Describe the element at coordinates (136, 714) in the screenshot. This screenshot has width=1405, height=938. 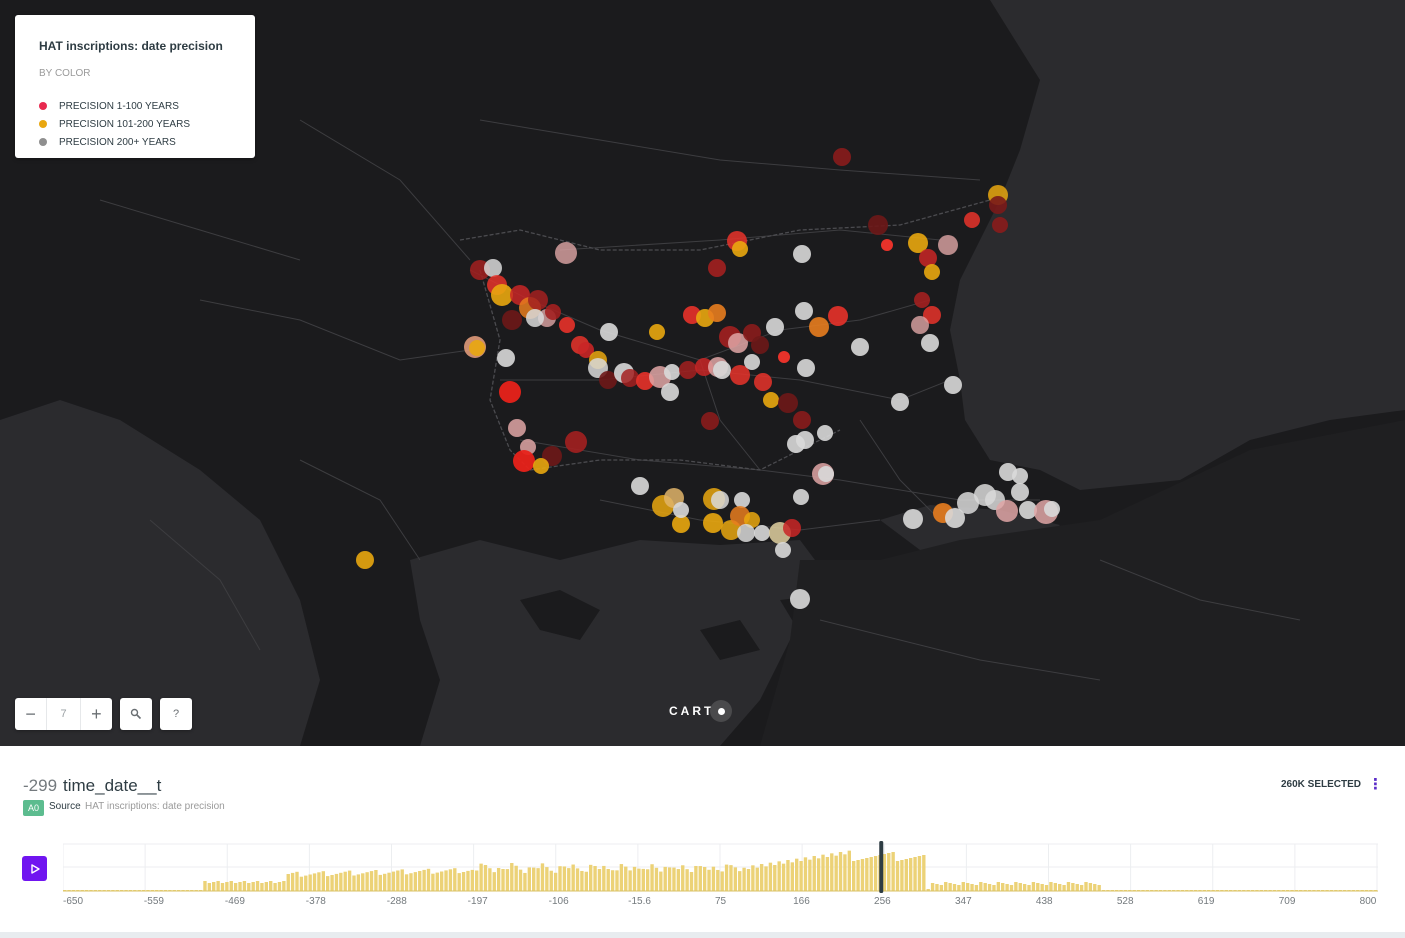
I see `search-button` at that location.